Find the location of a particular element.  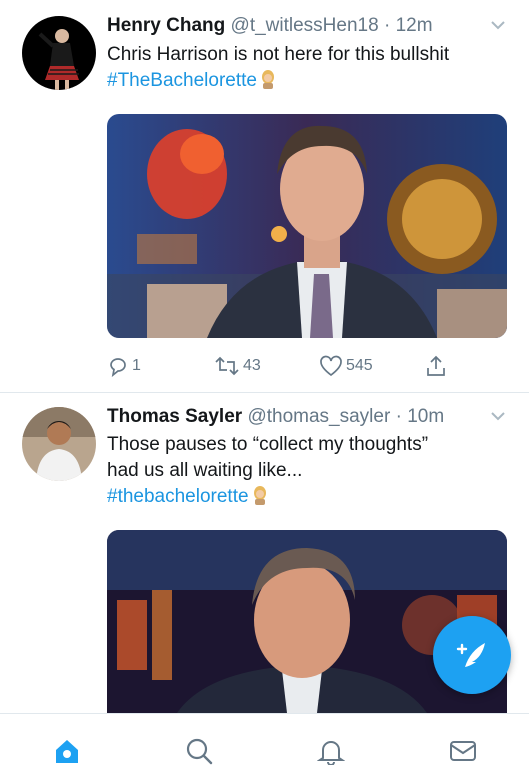

tweet-header: Thomas Sayler @thomas_sayler · 10m is located at coordinates (307, 417).